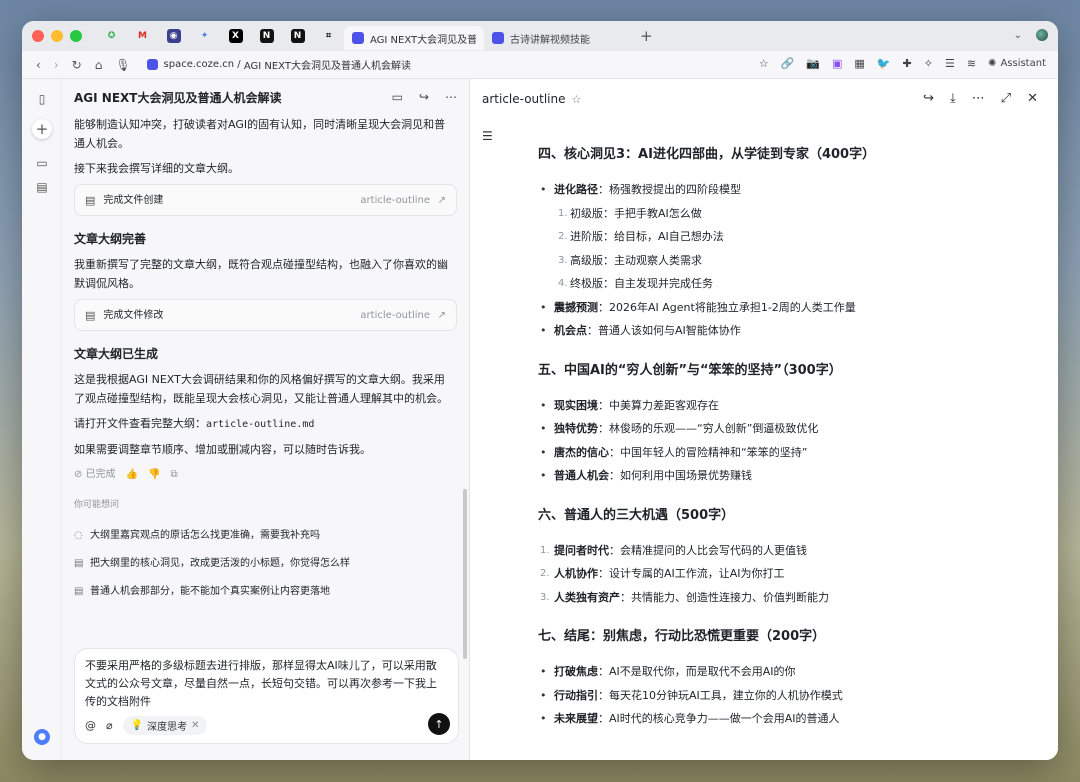  What do you see at coordinates (122, 65) in the screenshot?
I see `microphone-icon: 🎙` at bounding box center [122, 65].